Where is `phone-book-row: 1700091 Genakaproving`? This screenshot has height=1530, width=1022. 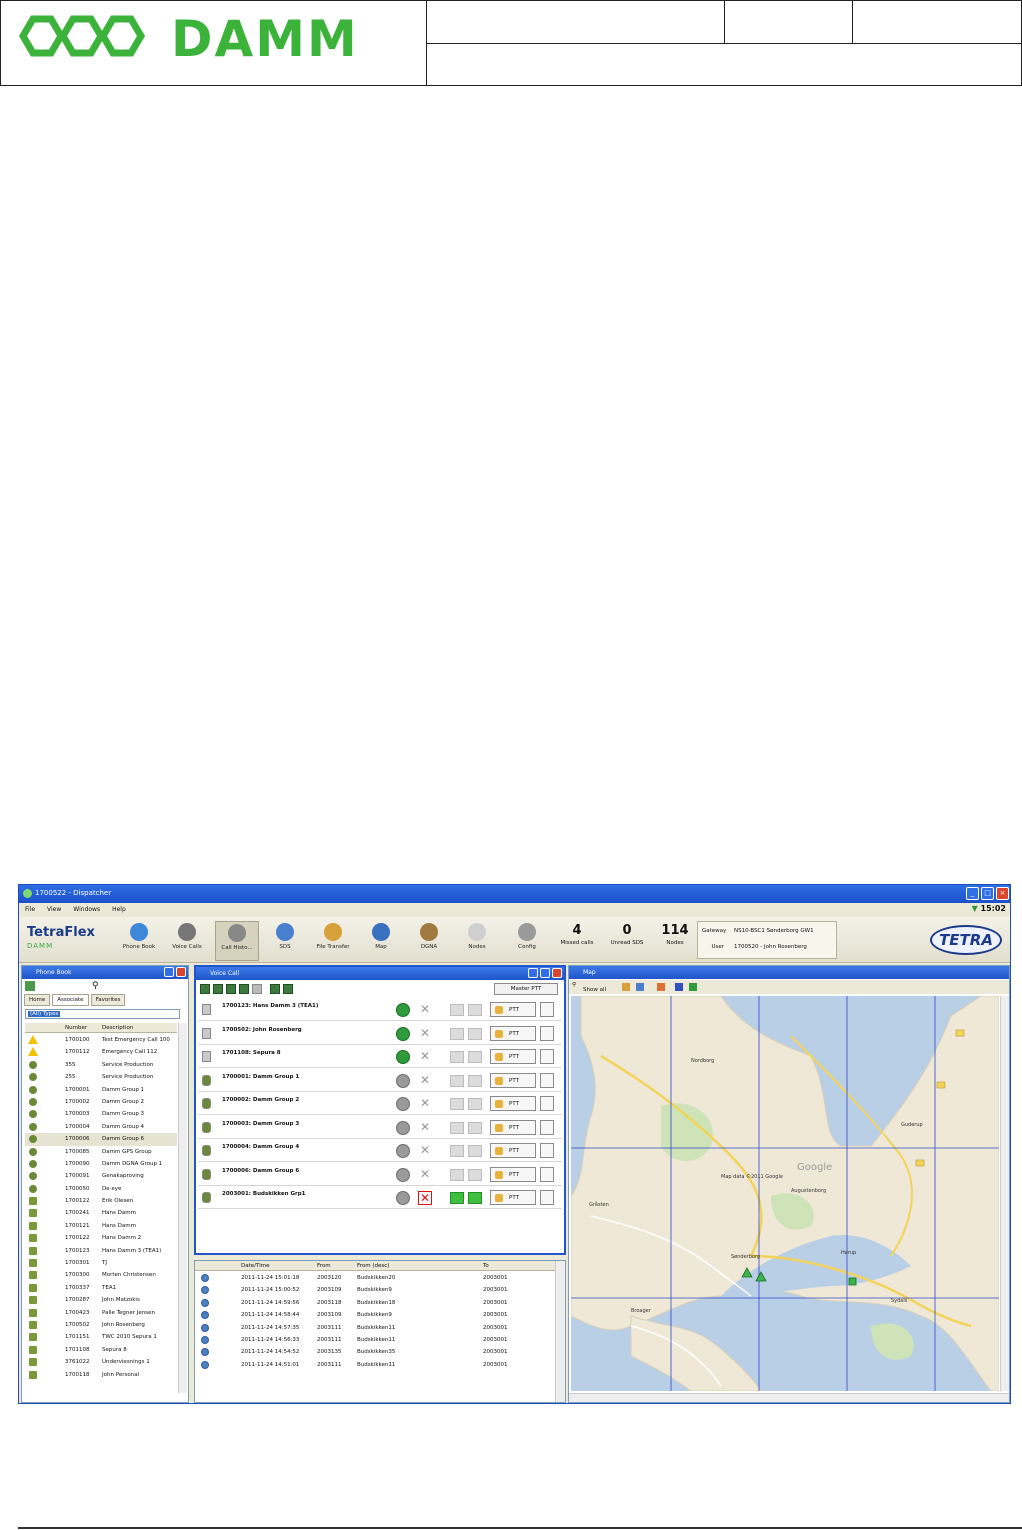 phone-book-row: 1700091 Genakaproving is located at coordinates (101, 1176).